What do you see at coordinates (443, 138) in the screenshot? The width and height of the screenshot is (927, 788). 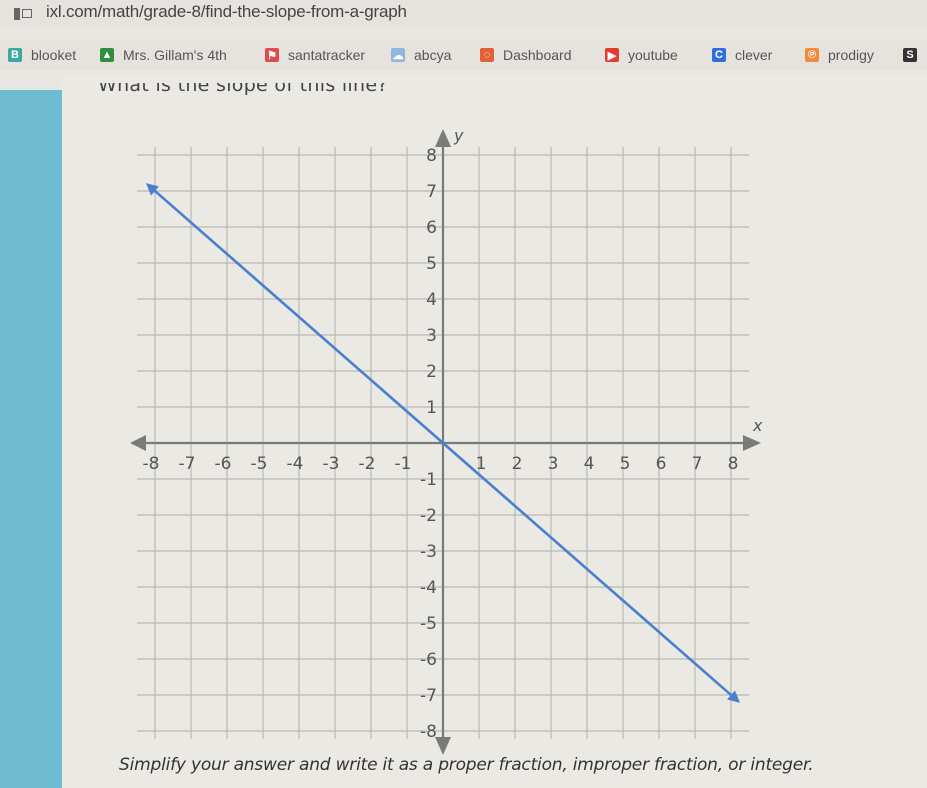 I see `y-axis-up-arrow` at bounding box center [443, 138].